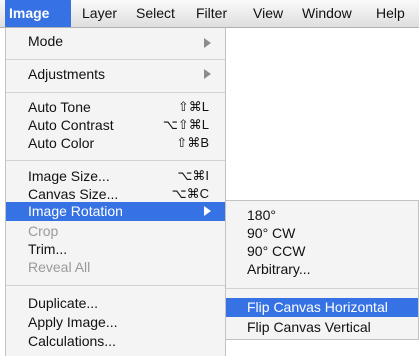 This screenshot has width=419, height=356. What do you see at coordinates (38, 13) in the screenshot?
I see `menu-image: Image` at bounding box center [38, 13].